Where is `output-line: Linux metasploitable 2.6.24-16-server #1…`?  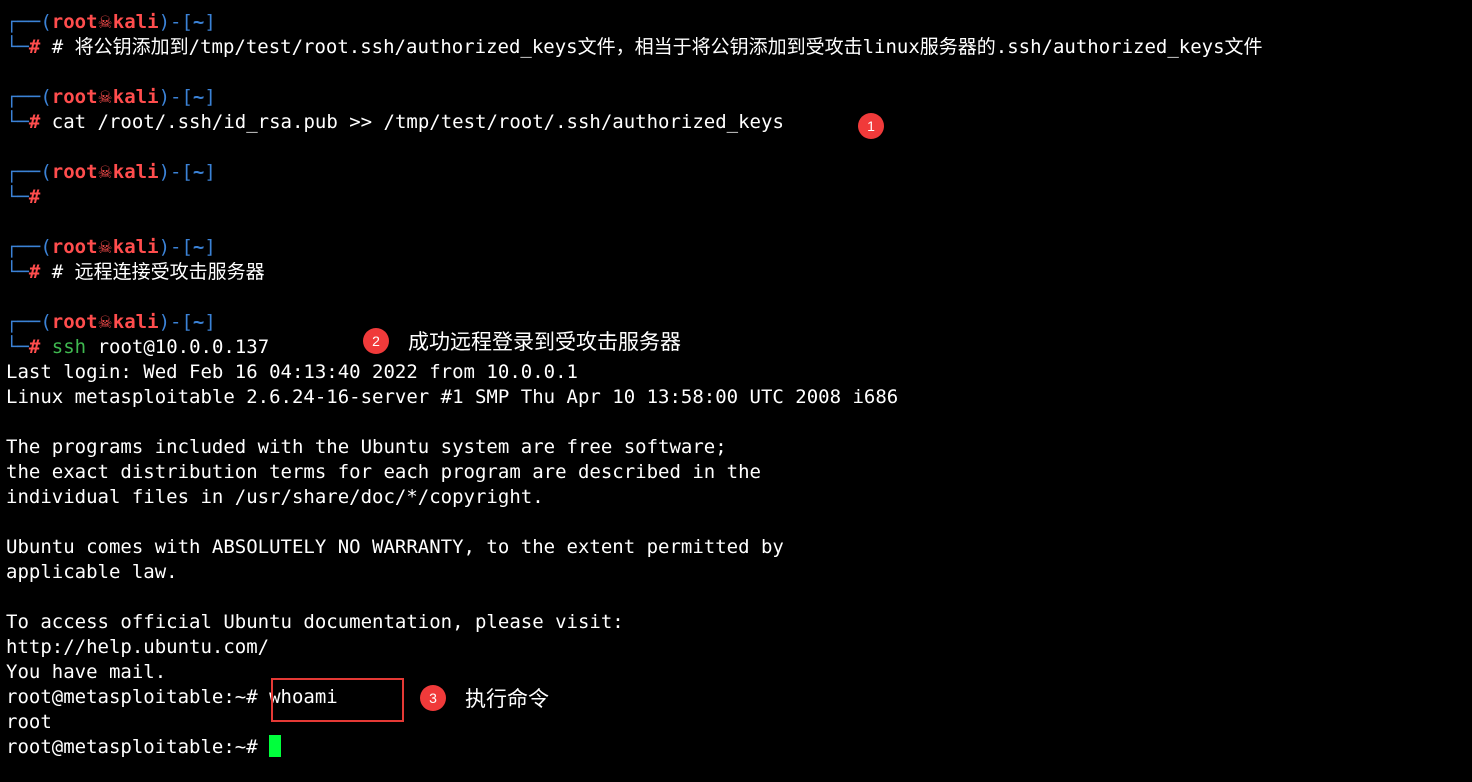
output-line: Linux metasploitable 2.6.24-16-server #1… is located at coordinates (452, 397).